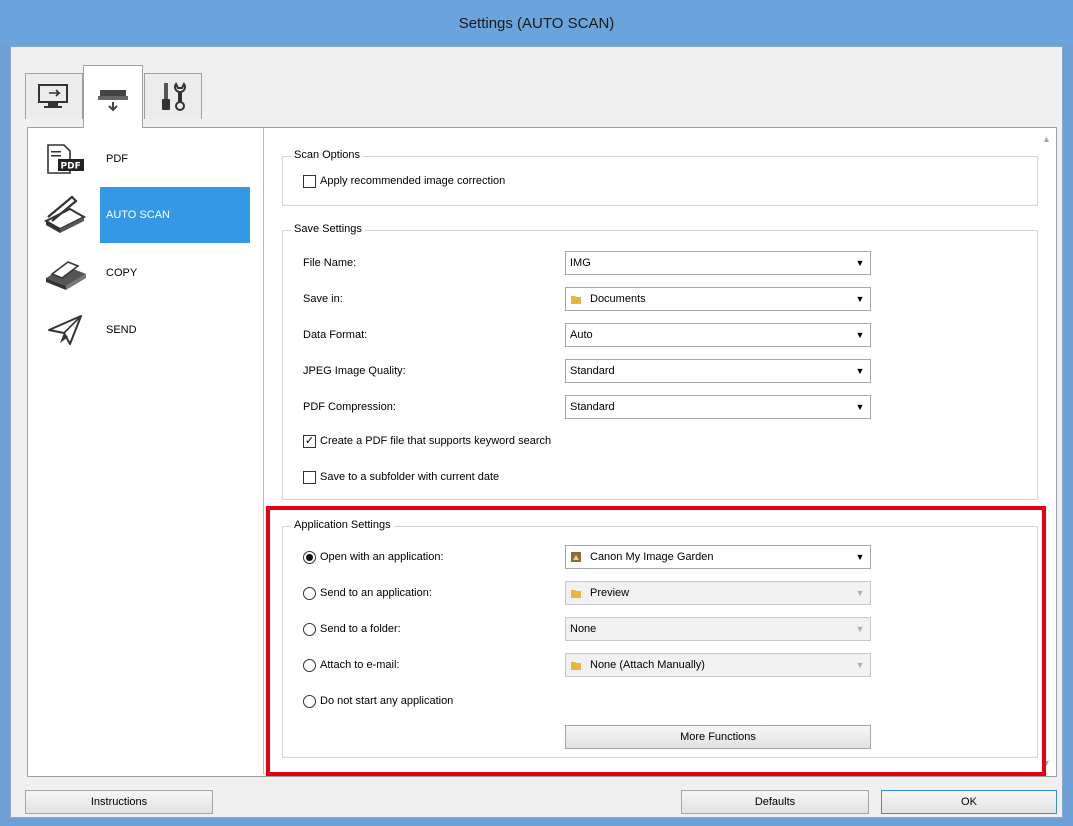  Describe the element at coordinates (718, 407) in the screenshot. I see `pdf-compression-select: Standard ▼` at that location.